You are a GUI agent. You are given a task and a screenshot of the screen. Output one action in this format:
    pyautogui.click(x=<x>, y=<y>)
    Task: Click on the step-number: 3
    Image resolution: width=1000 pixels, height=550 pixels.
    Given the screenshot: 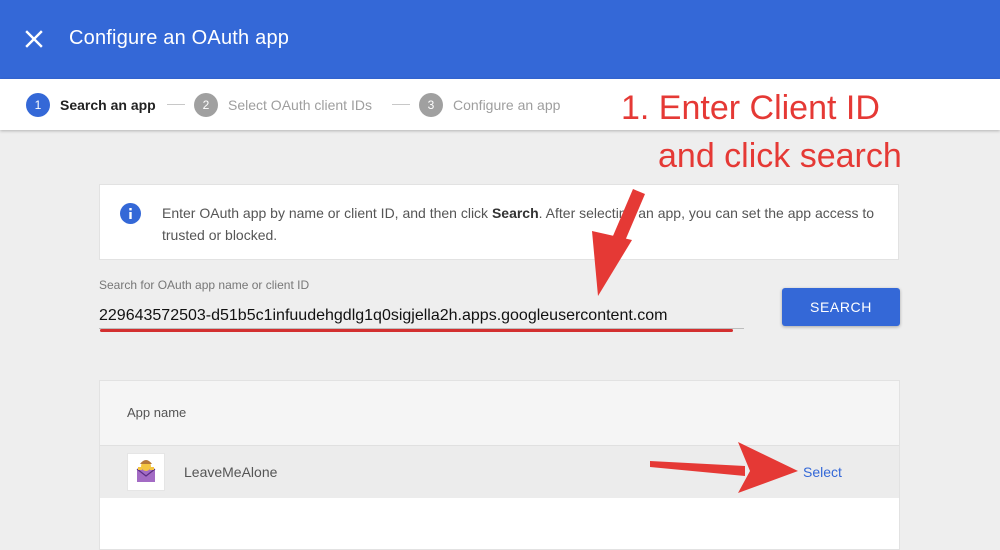 What is the action you would take?
    pyautogui.click(x=431, y=104)
    